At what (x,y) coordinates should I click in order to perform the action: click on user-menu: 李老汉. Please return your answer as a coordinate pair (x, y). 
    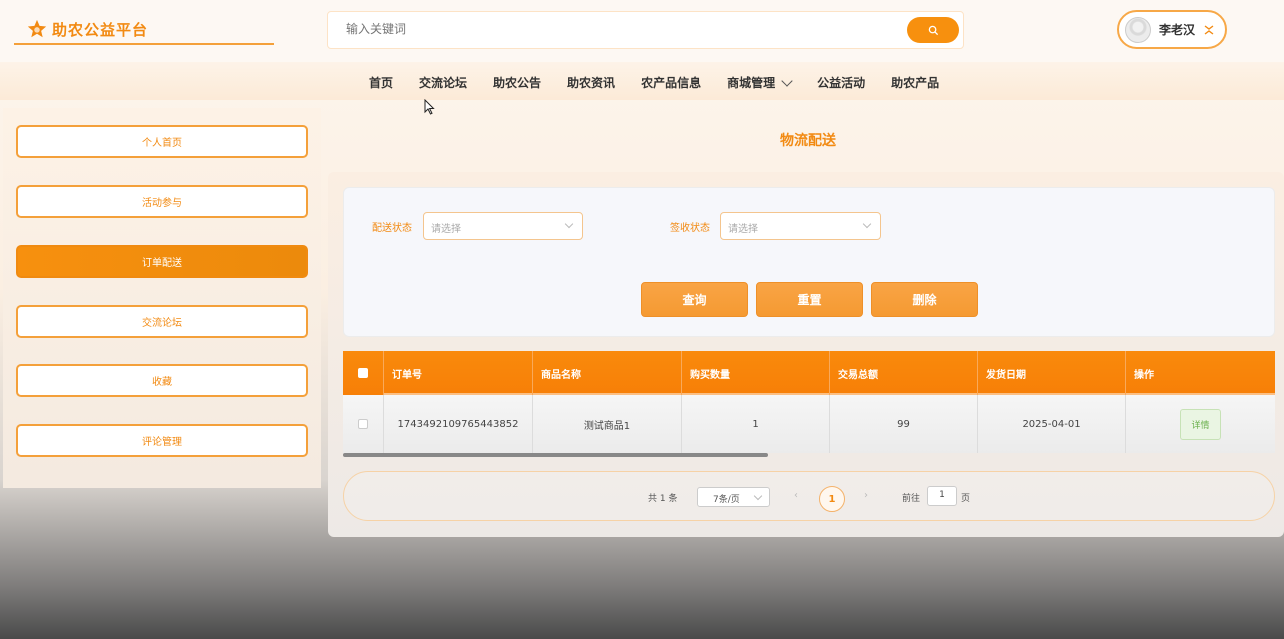
    Looking at the image, I should click on (1172, 29).